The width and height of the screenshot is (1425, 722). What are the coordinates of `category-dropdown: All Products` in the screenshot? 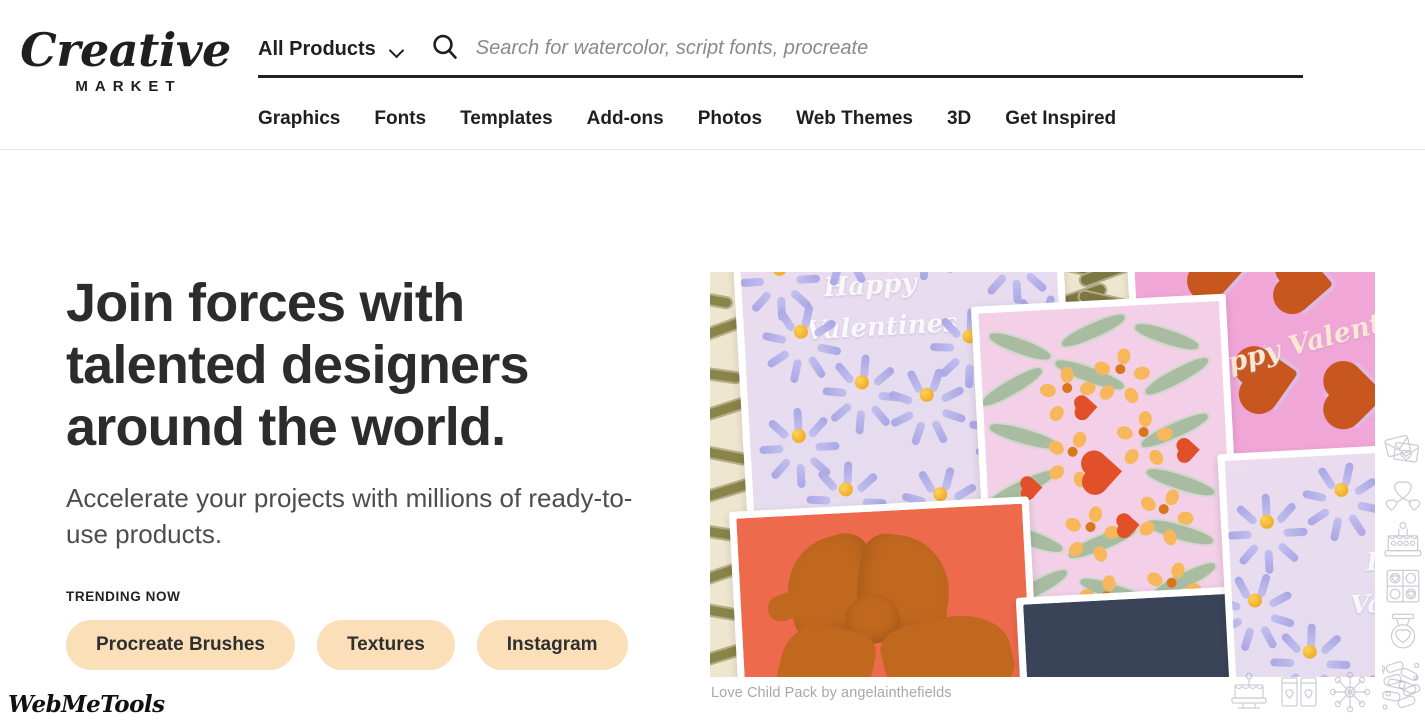 It's located at (331, 51).